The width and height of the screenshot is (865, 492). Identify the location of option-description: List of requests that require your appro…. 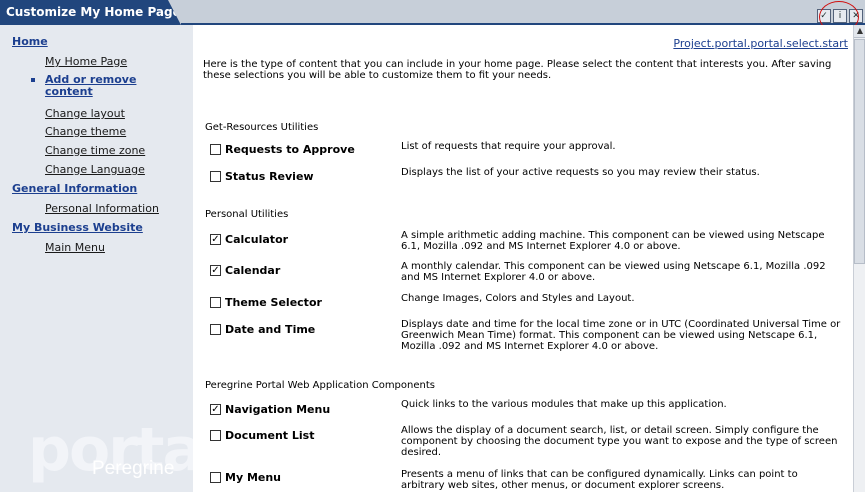
(508, 146).